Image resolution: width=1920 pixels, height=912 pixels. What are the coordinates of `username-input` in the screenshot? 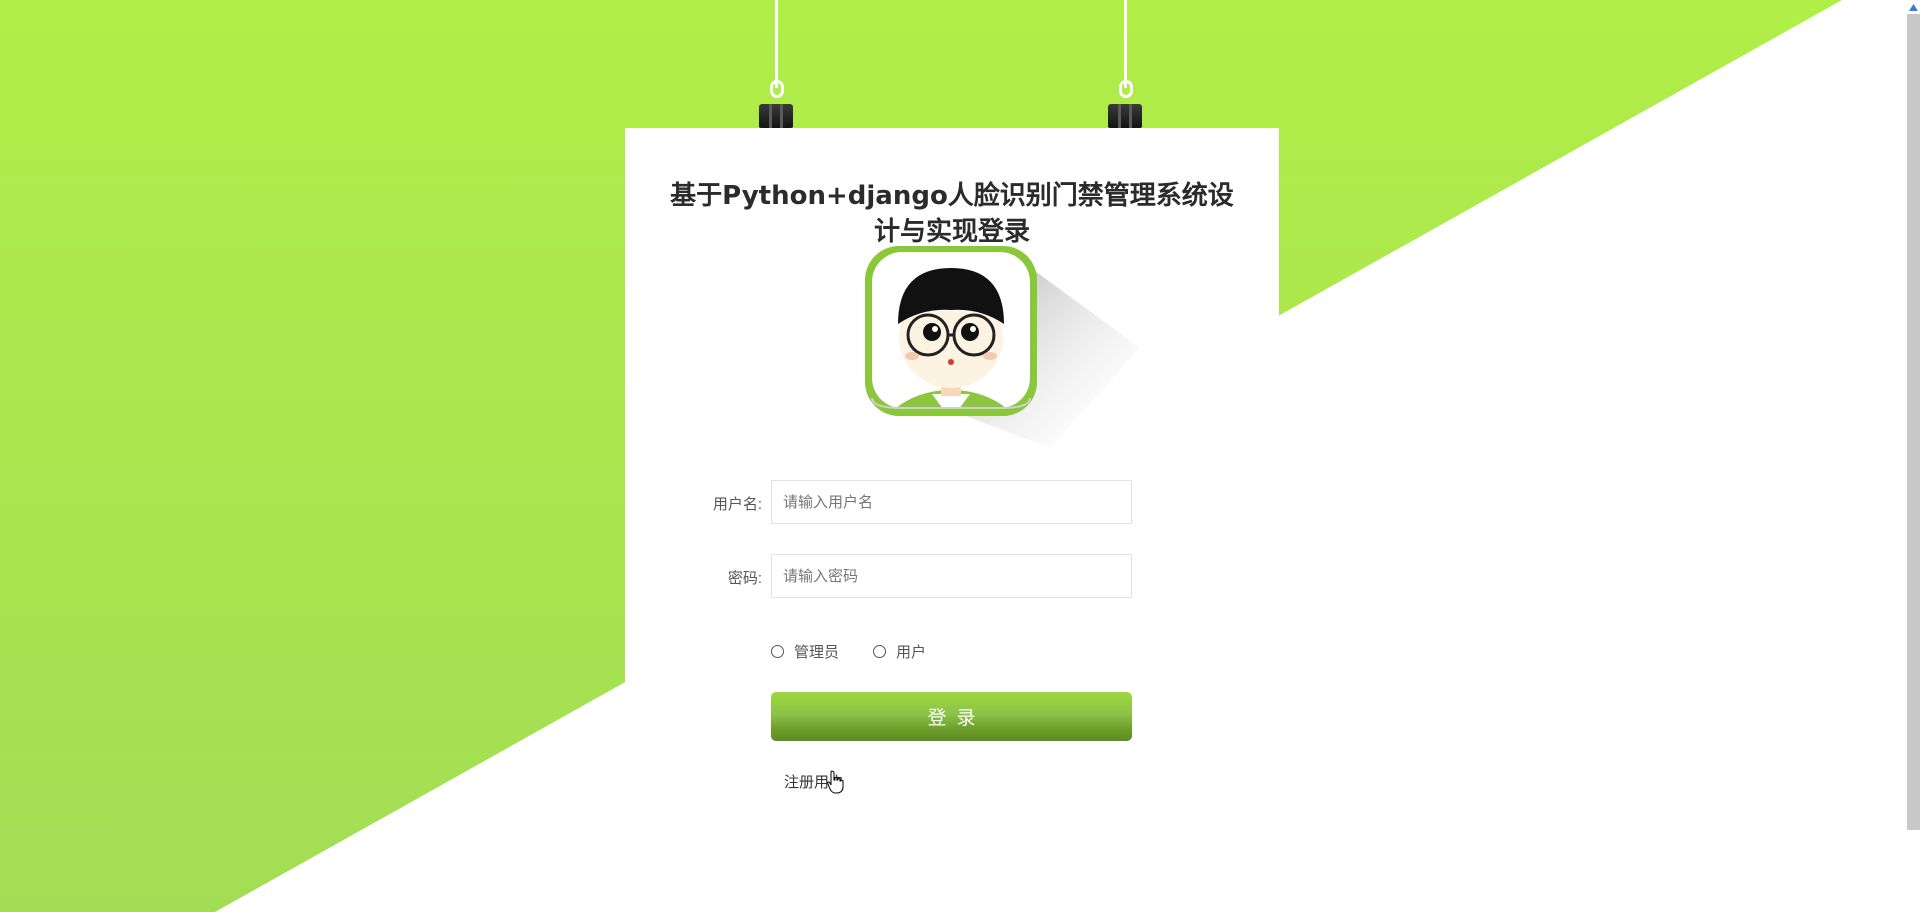 It's located at (951, 502).